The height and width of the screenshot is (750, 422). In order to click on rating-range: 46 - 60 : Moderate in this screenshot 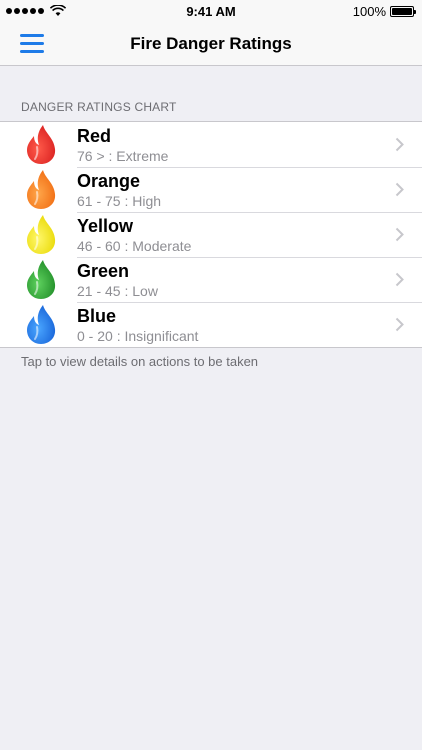, I will do `click(134, 246)`.